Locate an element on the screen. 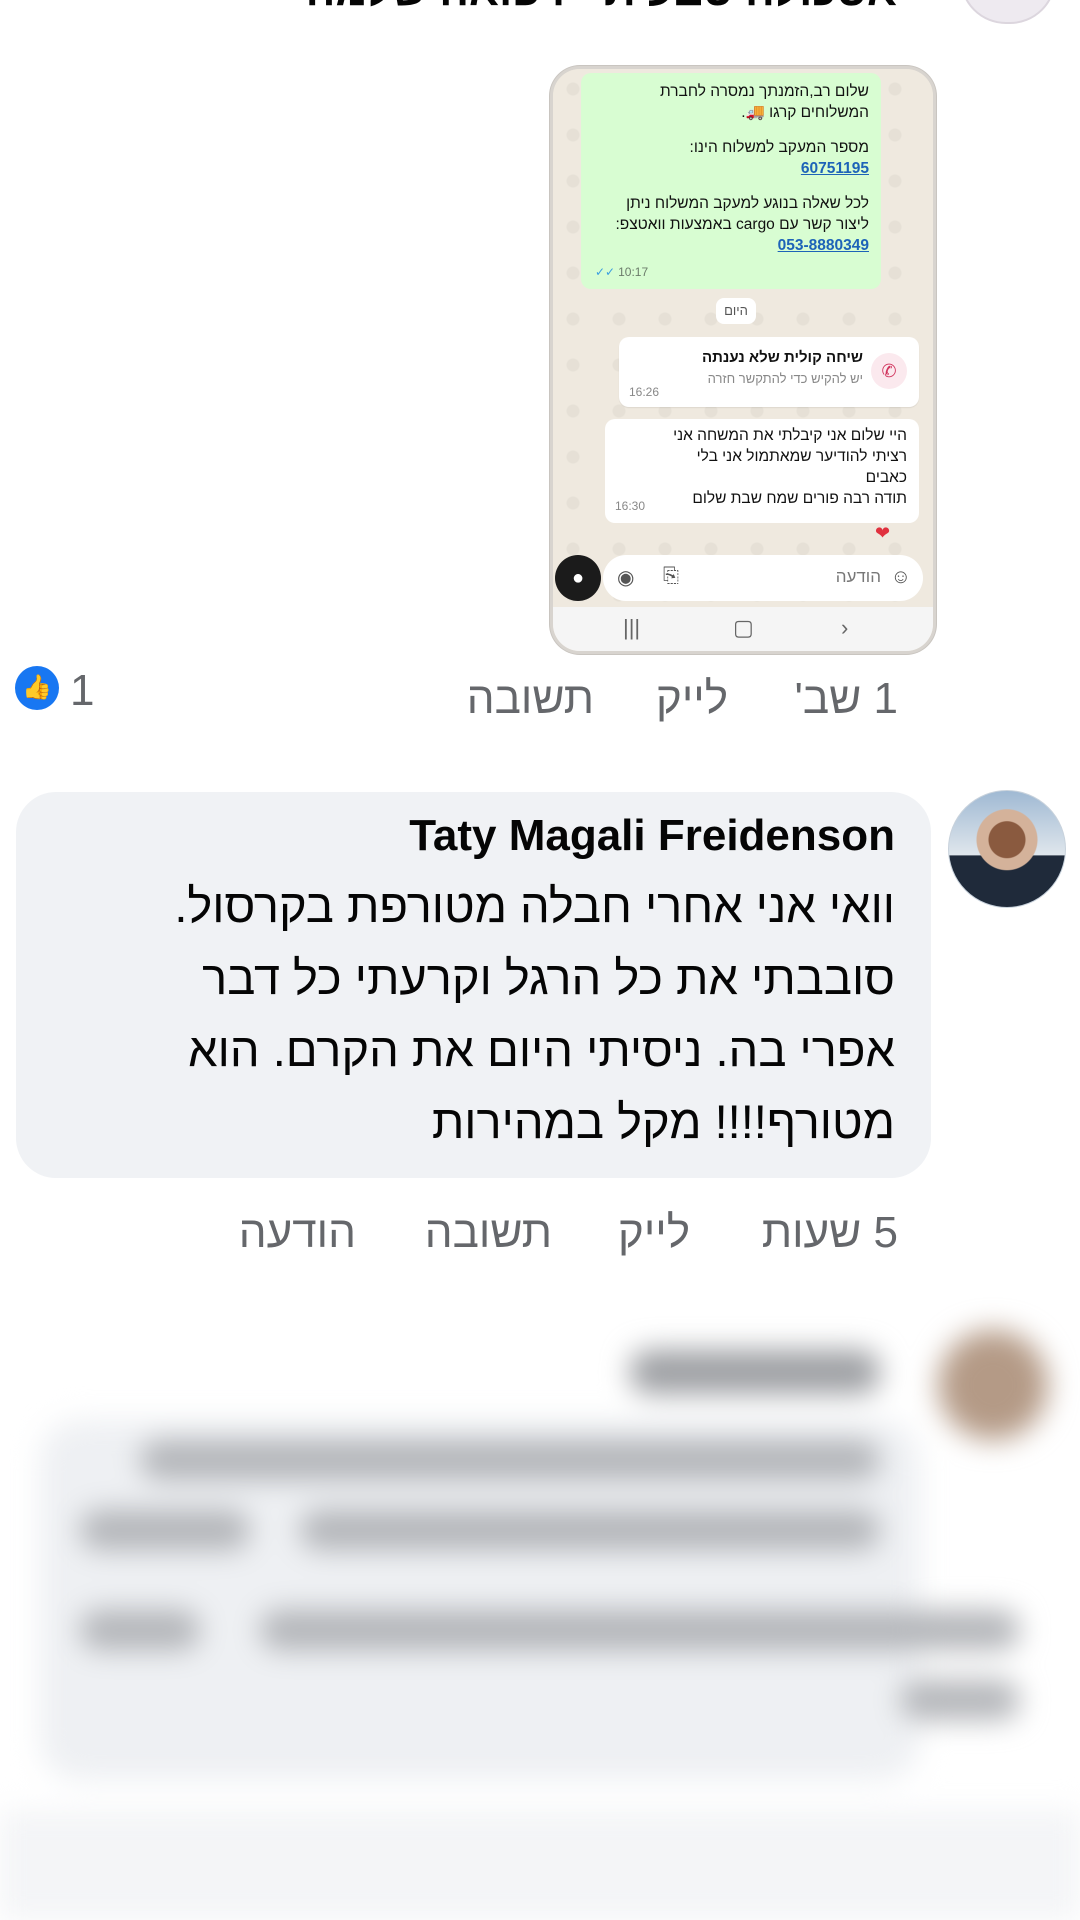 This screenshot has height=1920, width=1080. camera-icon: ◉ is located at coordinates (626, 578).